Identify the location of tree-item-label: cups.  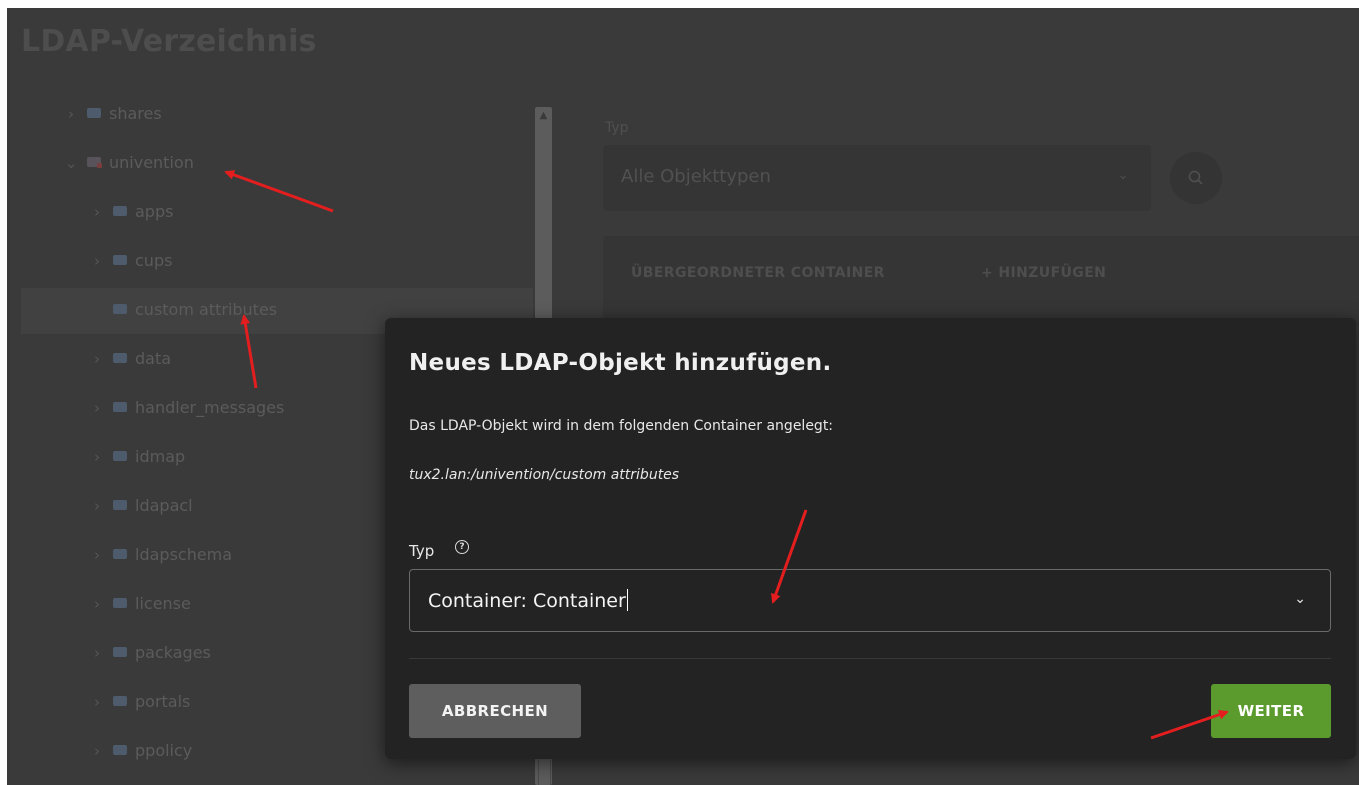
(154, 260).